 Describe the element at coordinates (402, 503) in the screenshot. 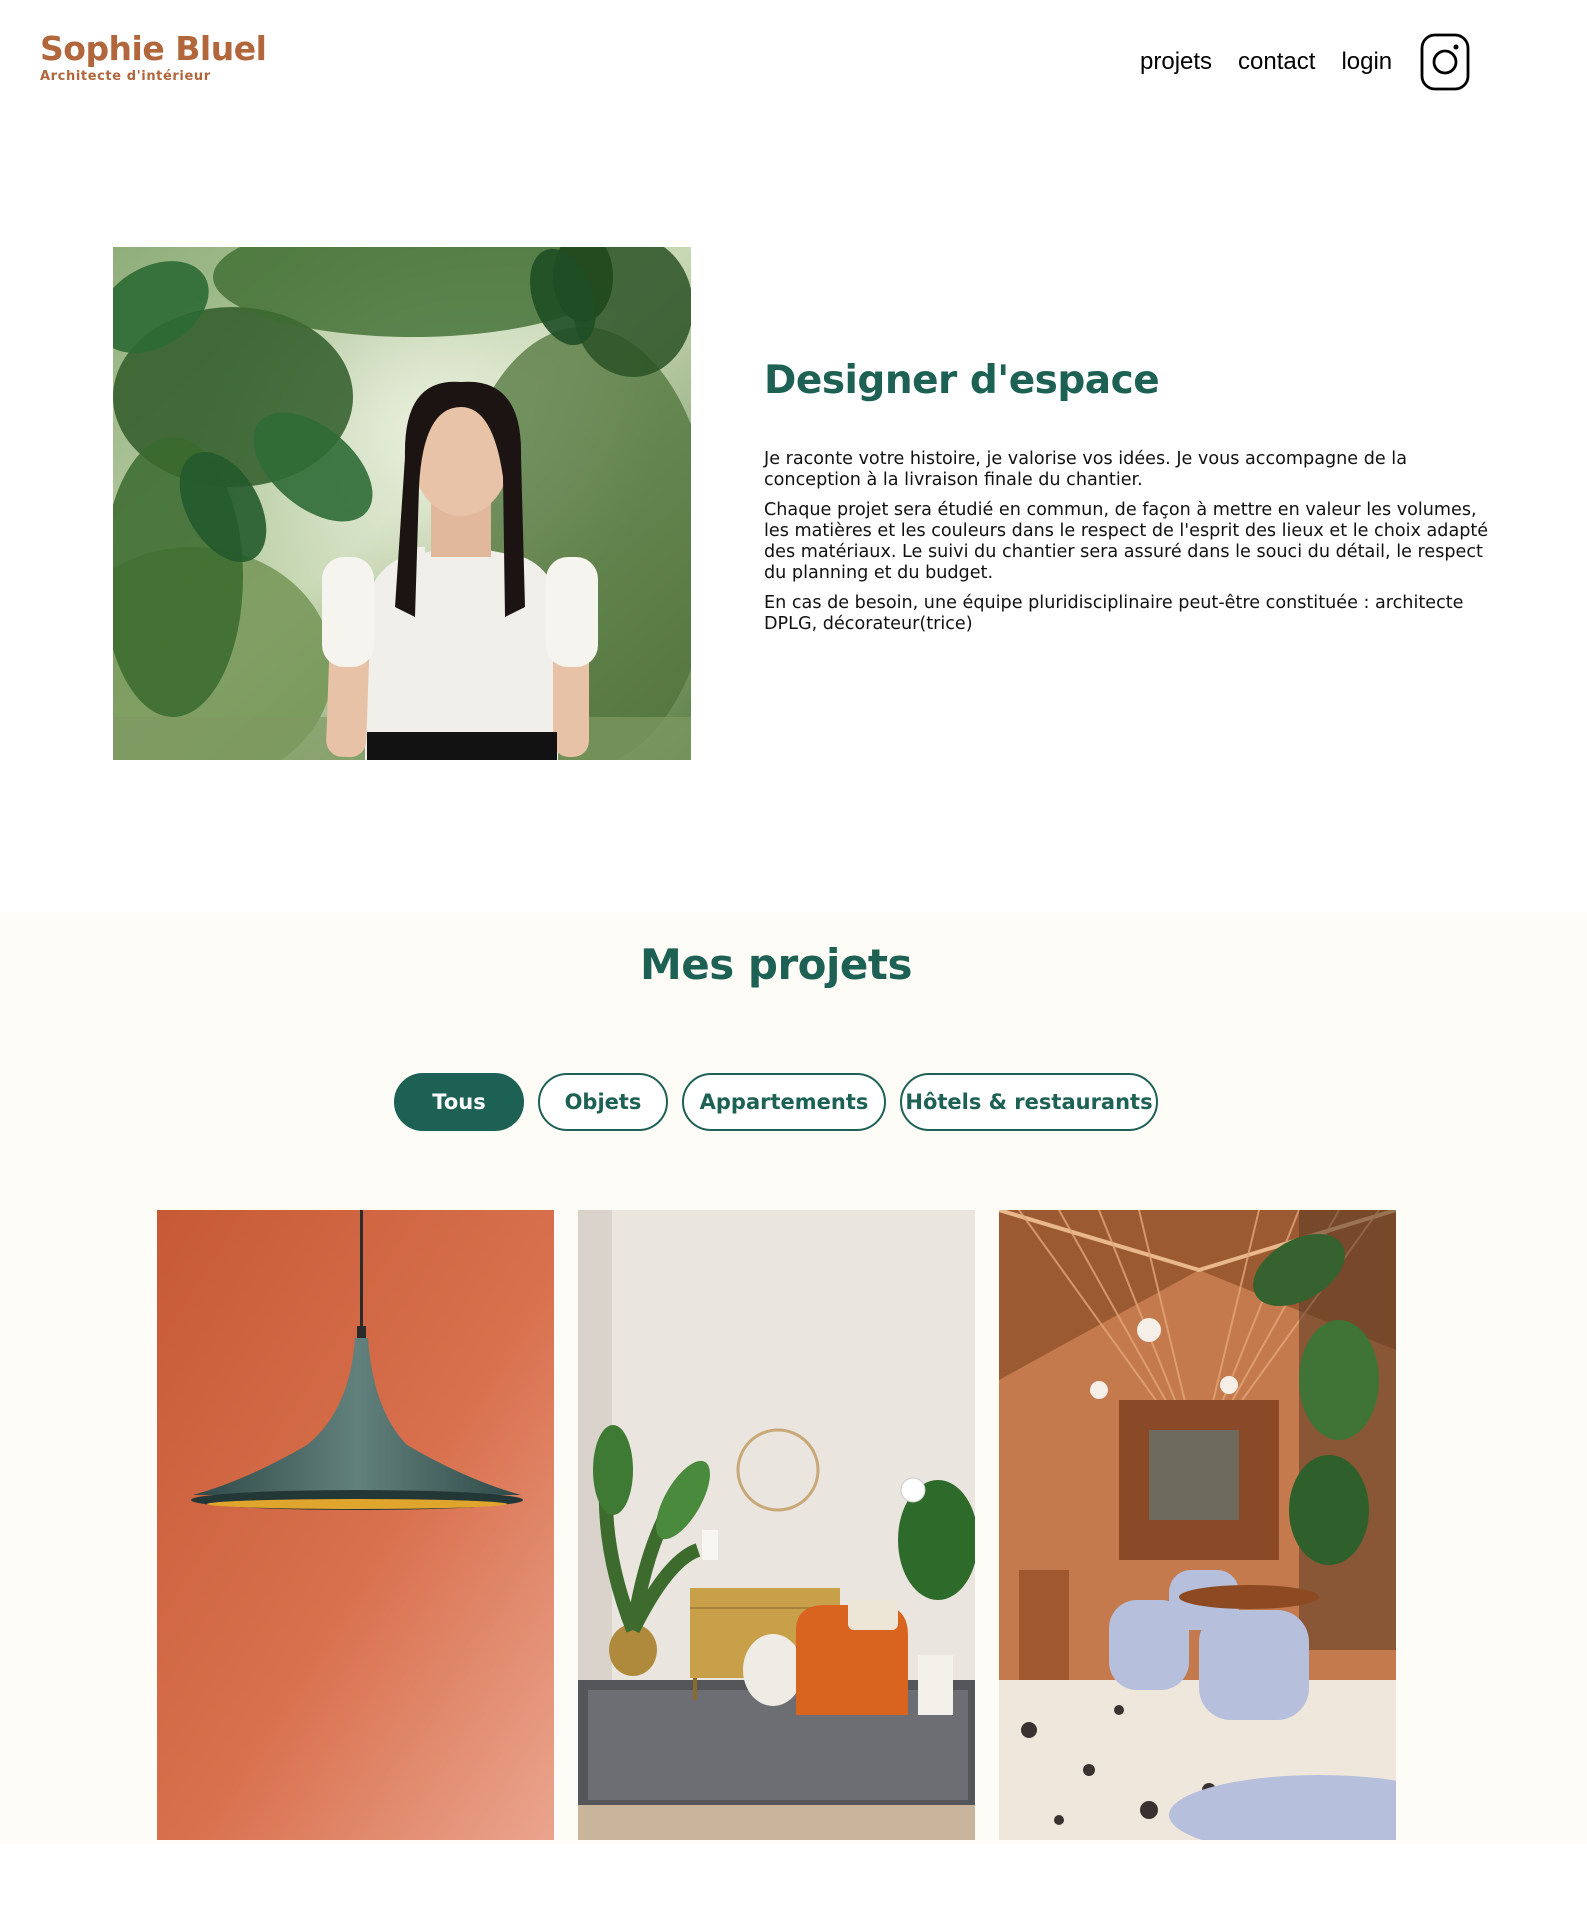

I see `architect-portrait-photo` at that location.